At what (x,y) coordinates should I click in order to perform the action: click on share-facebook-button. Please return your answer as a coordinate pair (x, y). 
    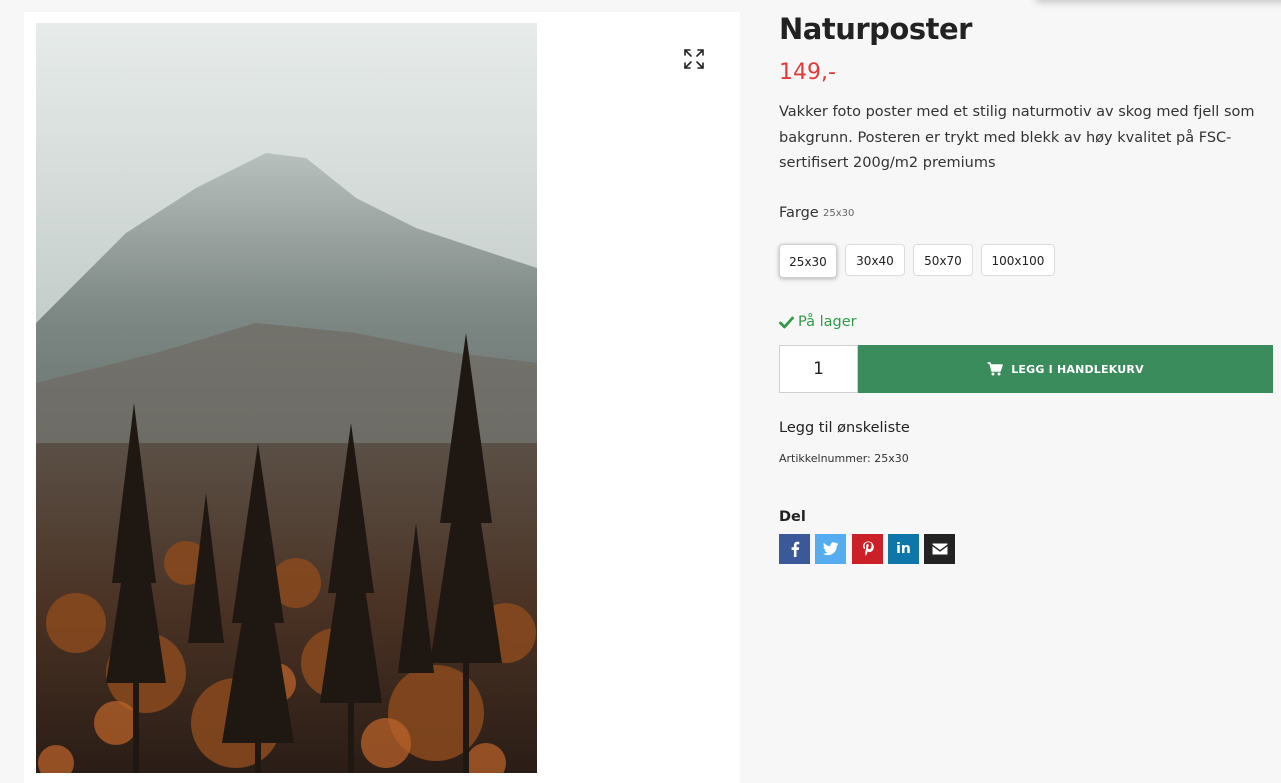
    Looking at the image, I should click on (794, 549).